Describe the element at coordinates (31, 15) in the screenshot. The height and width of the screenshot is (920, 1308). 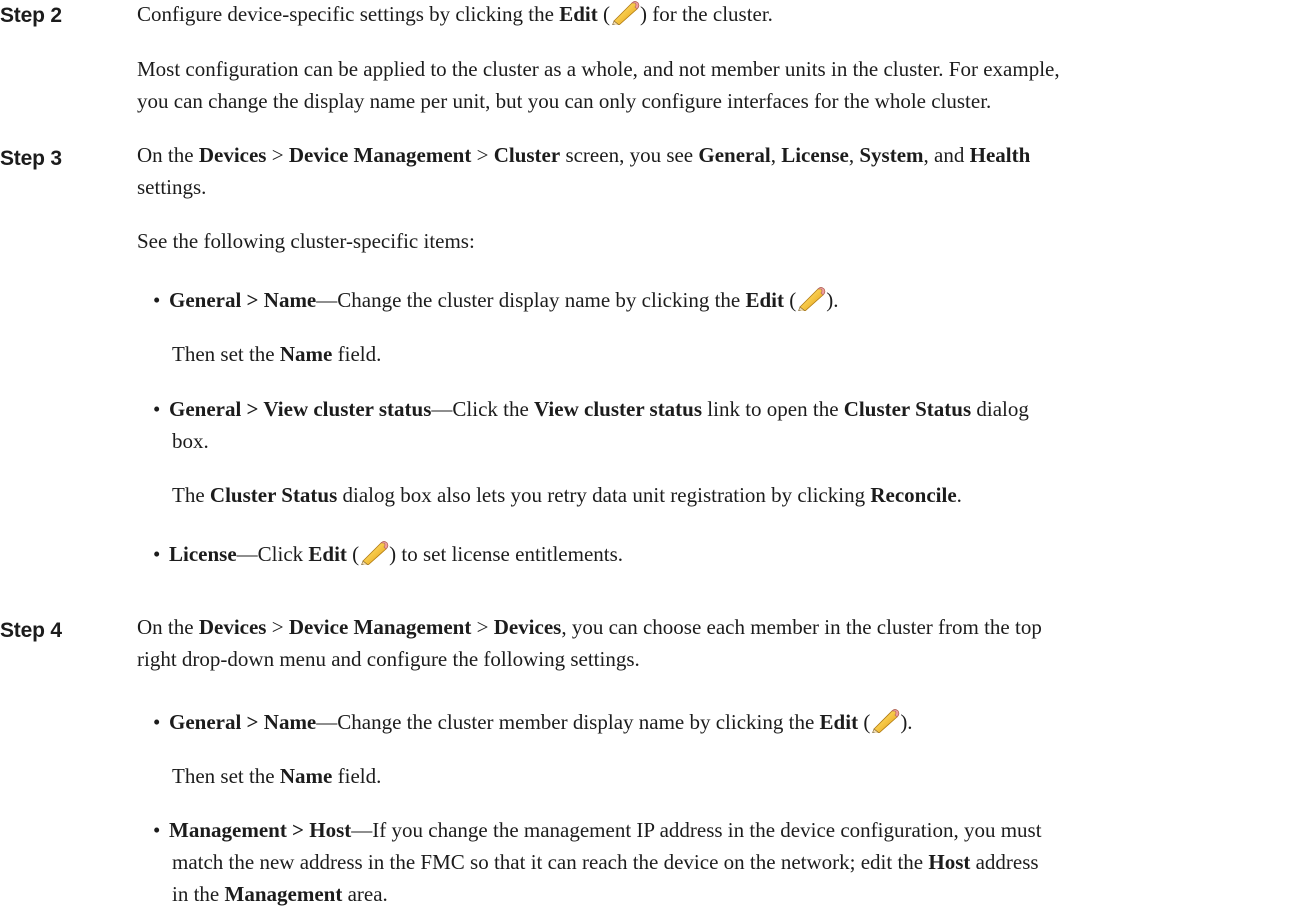
I see `step-2-label: Step 2` at that location.